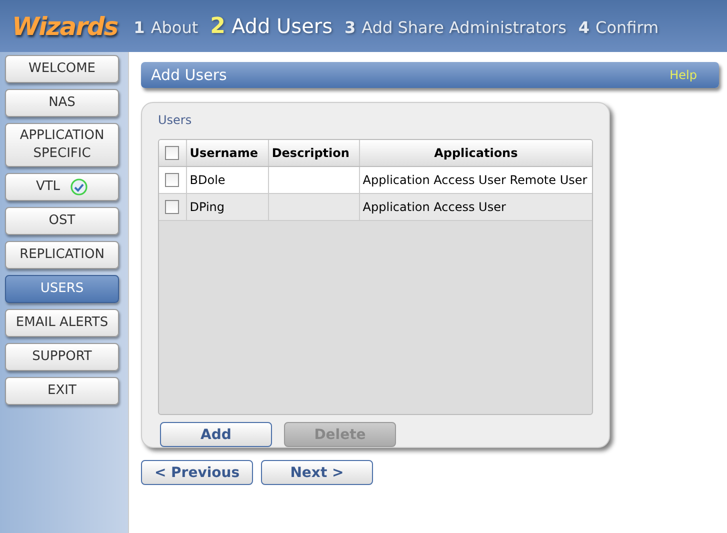 Image resolution: width=727 pixels, height=533 pixels. Describe the element at coordinates (314, 153) in the screenshot. I see `column-header: Description` at that location.